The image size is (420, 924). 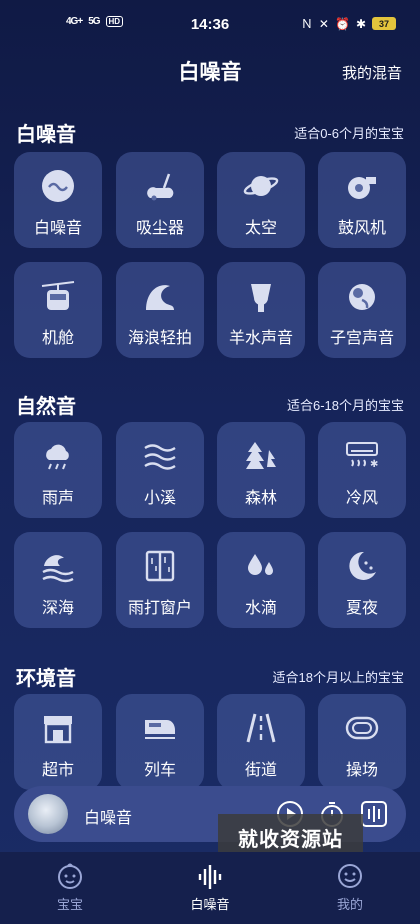 I want to click on sound-tile-white-noise: 白噪音, so click(x=58, y=200).